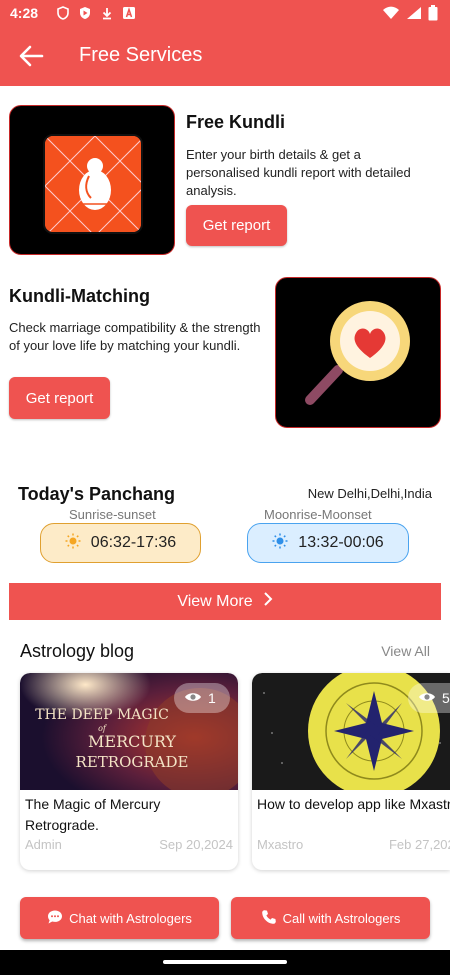 The width and height of the screenshot is (450, 975). I want to click on blog-heading: Astrology blog, so click(77, 651).